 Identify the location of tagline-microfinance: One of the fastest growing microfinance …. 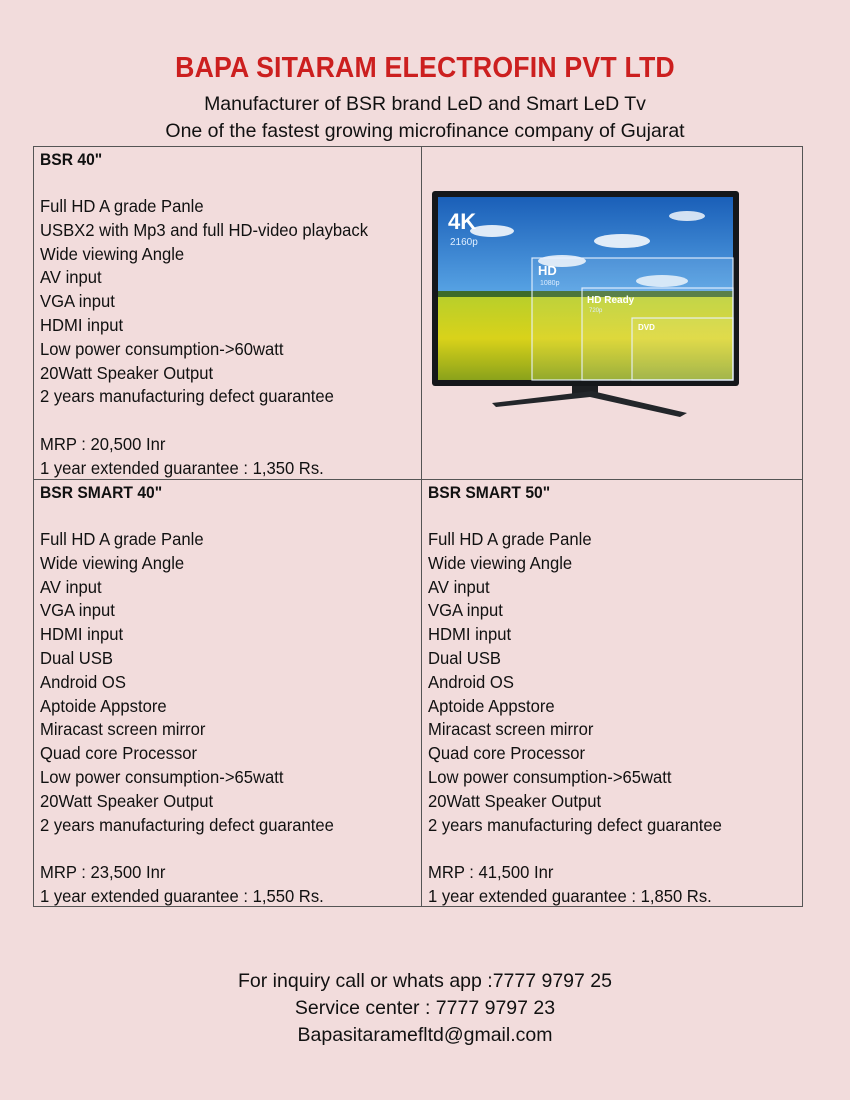
(425, 131).